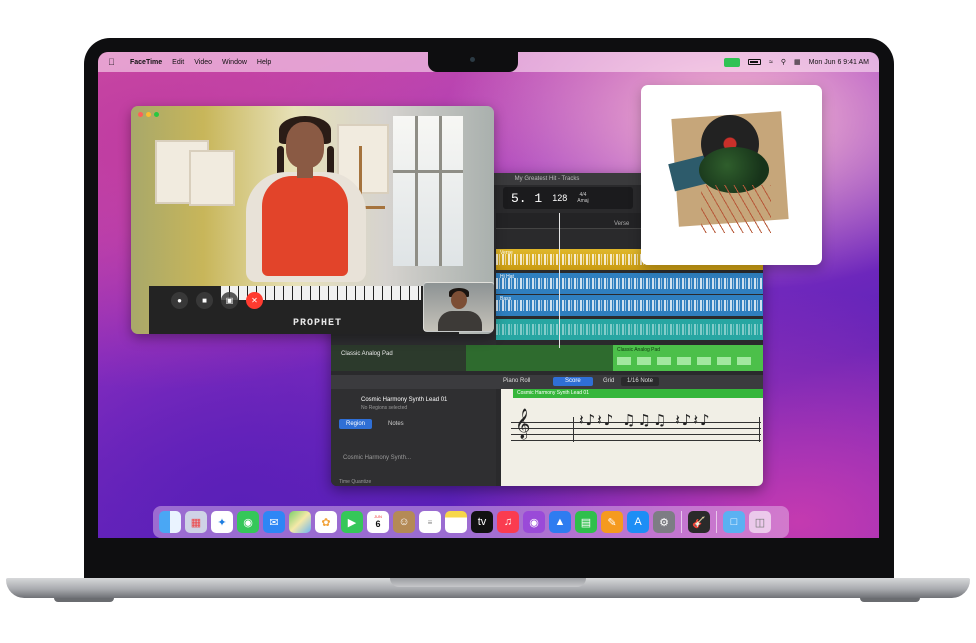  What do you see at coordinates (547, 382) in the screenshot?
I see `editor-toolbar: Piano Roll Score Grid 1/16 Note` at bounding box center [547, 382].